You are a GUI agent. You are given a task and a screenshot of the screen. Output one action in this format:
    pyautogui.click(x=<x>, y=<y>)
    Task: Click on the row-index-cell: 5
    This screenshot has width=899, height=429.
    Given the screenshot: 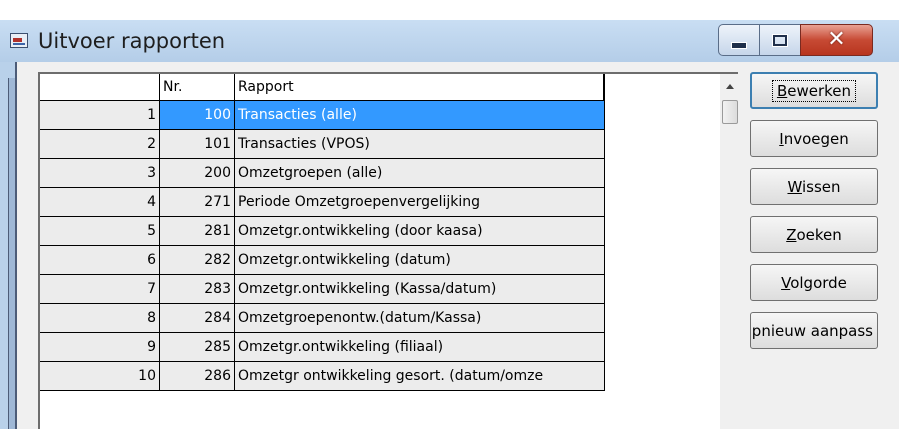 What is the action you would take?
    pyautogui.click(x=100, y=231)
    